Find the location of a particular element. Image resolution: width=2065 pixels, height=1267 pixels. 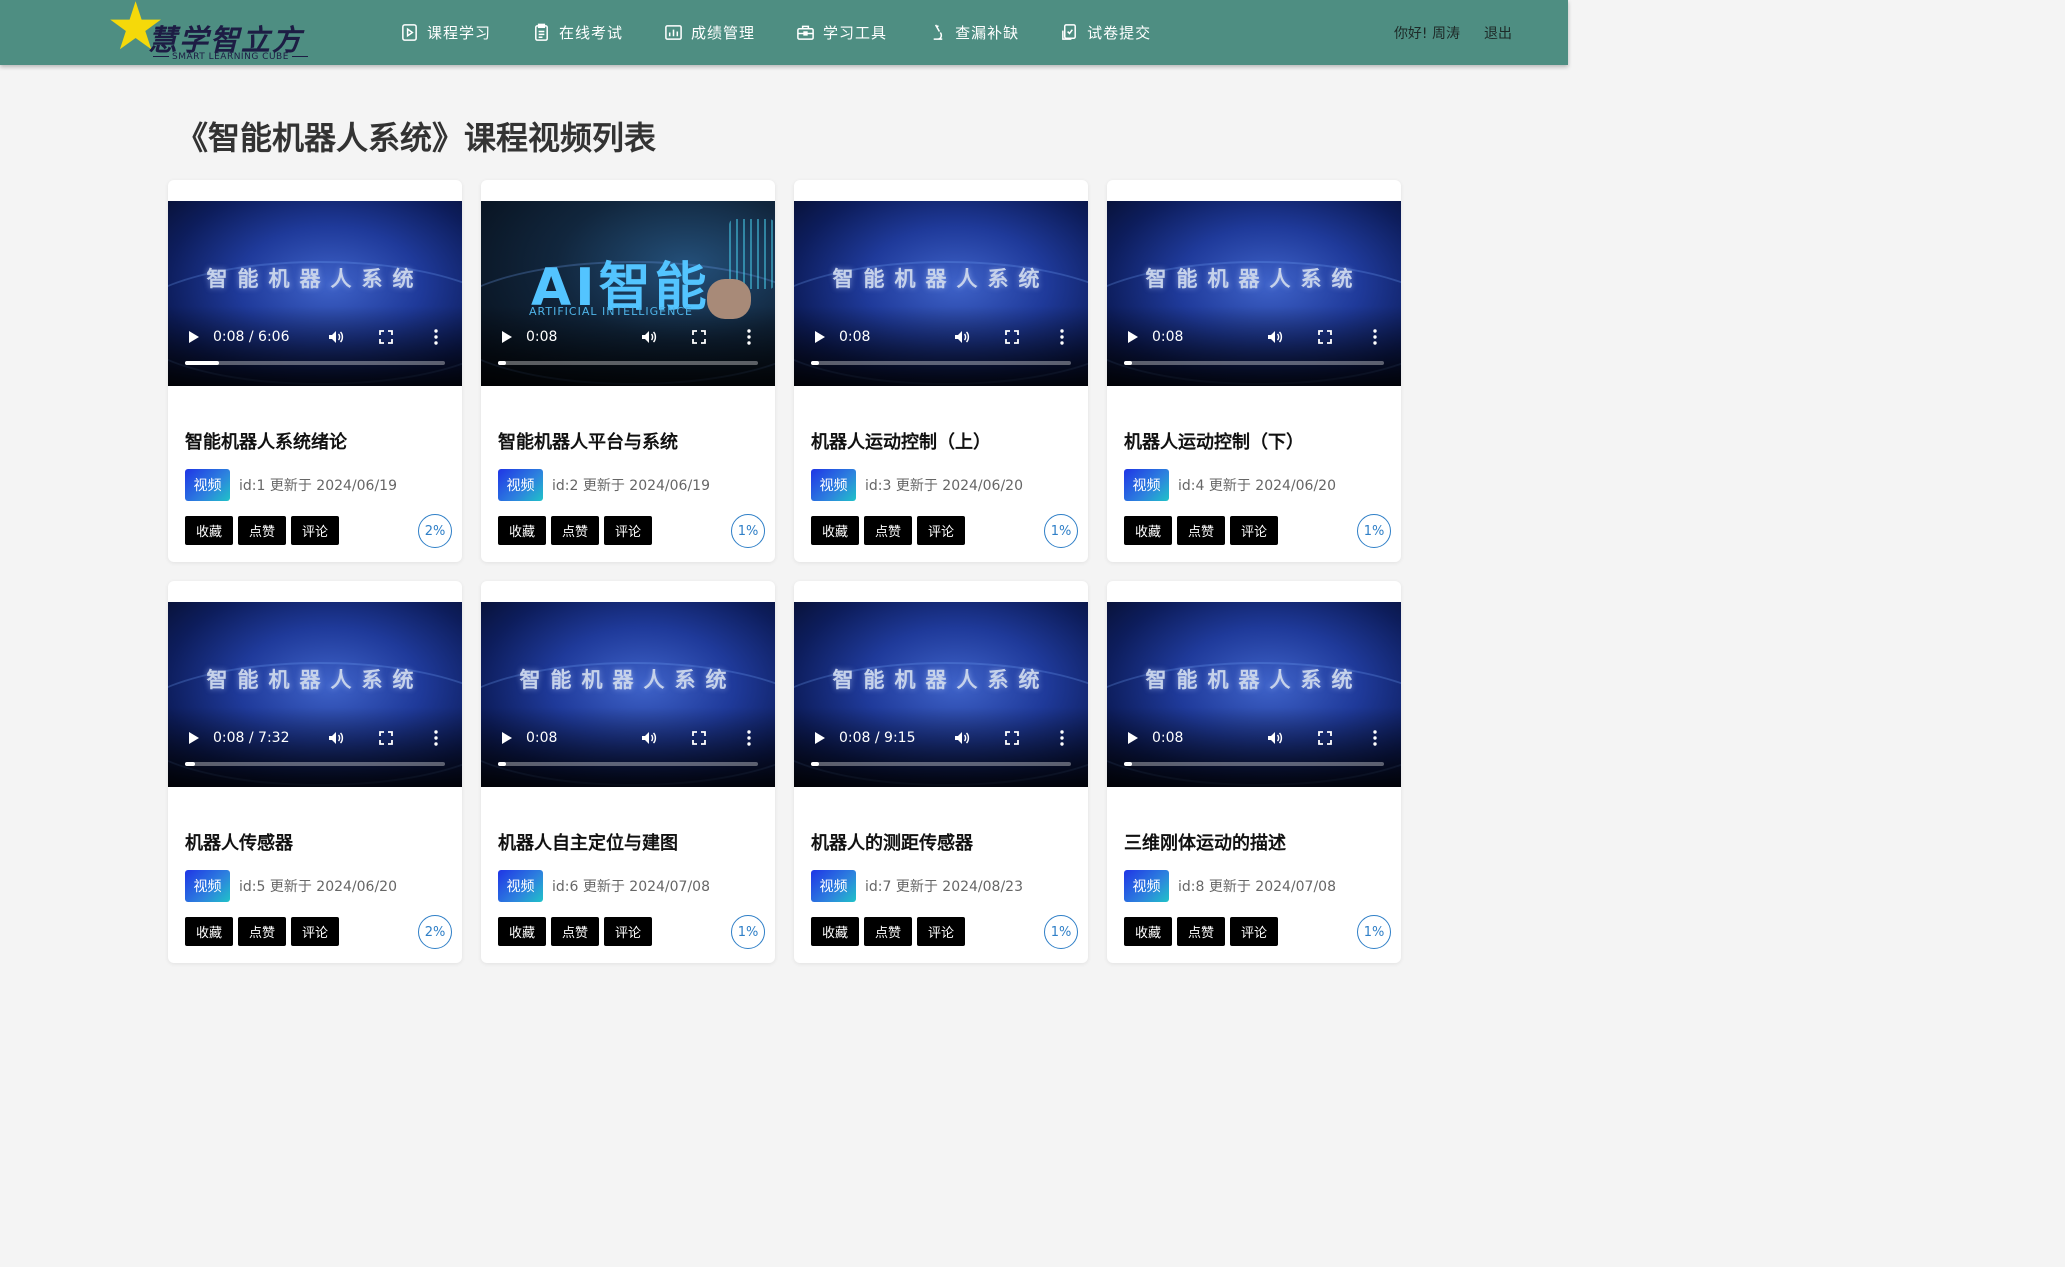

video-player: 智能机器人系统 0:08 / 7:32 is located at coordinates (315, 694).